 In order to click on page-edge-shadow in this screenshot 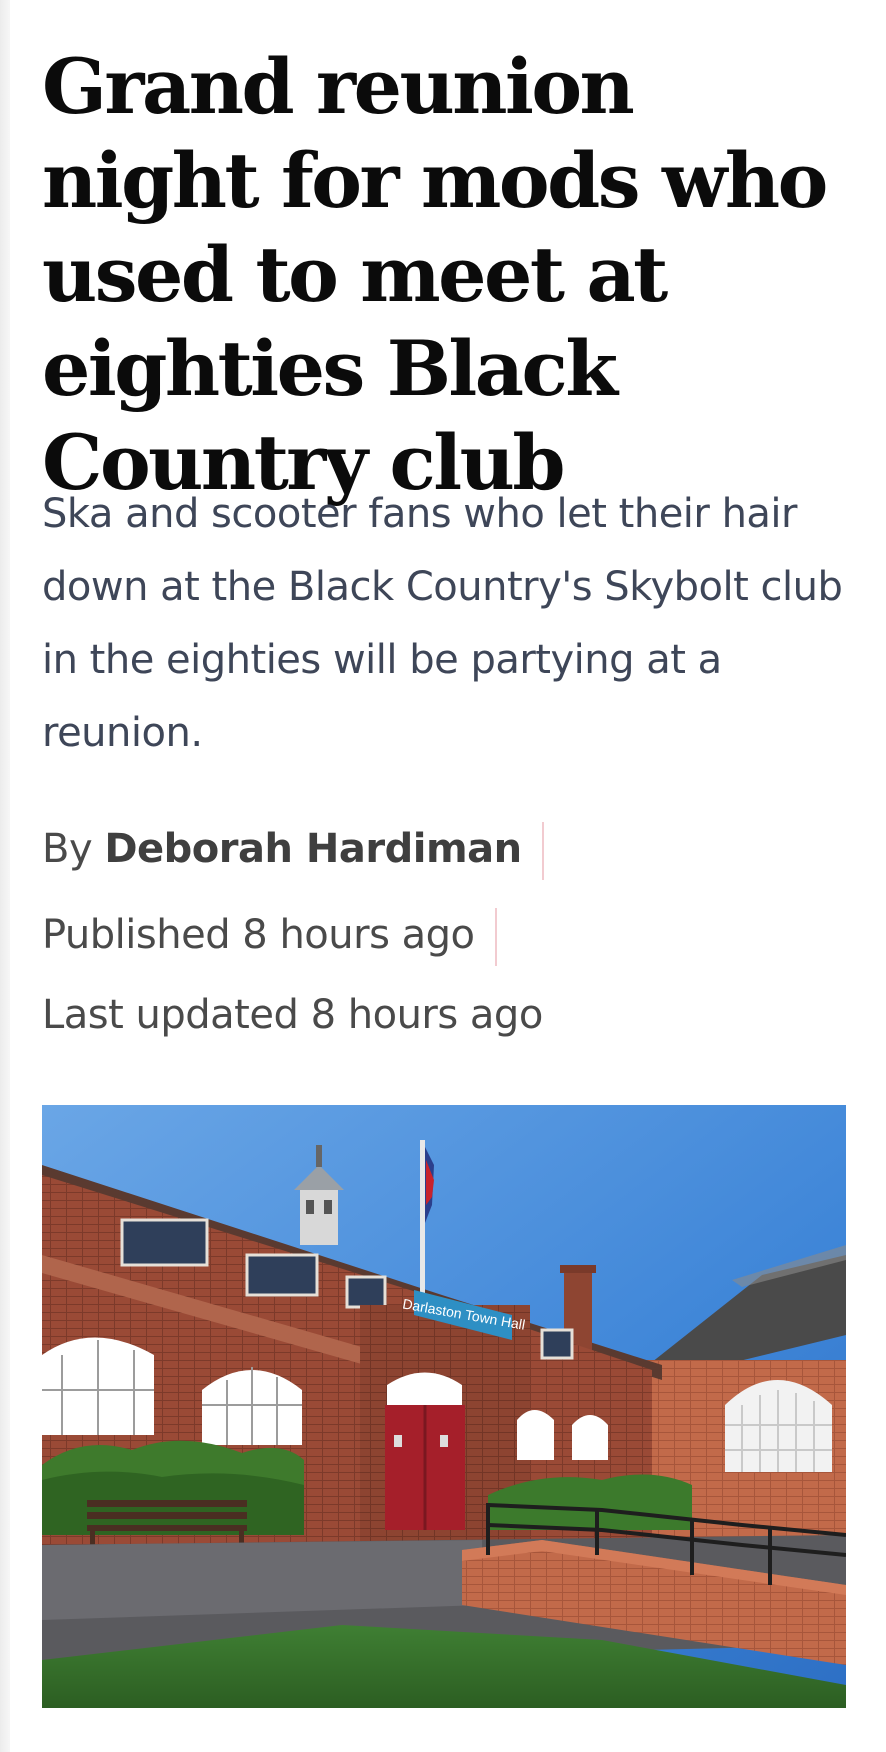, I will do `click(5, 876)`.